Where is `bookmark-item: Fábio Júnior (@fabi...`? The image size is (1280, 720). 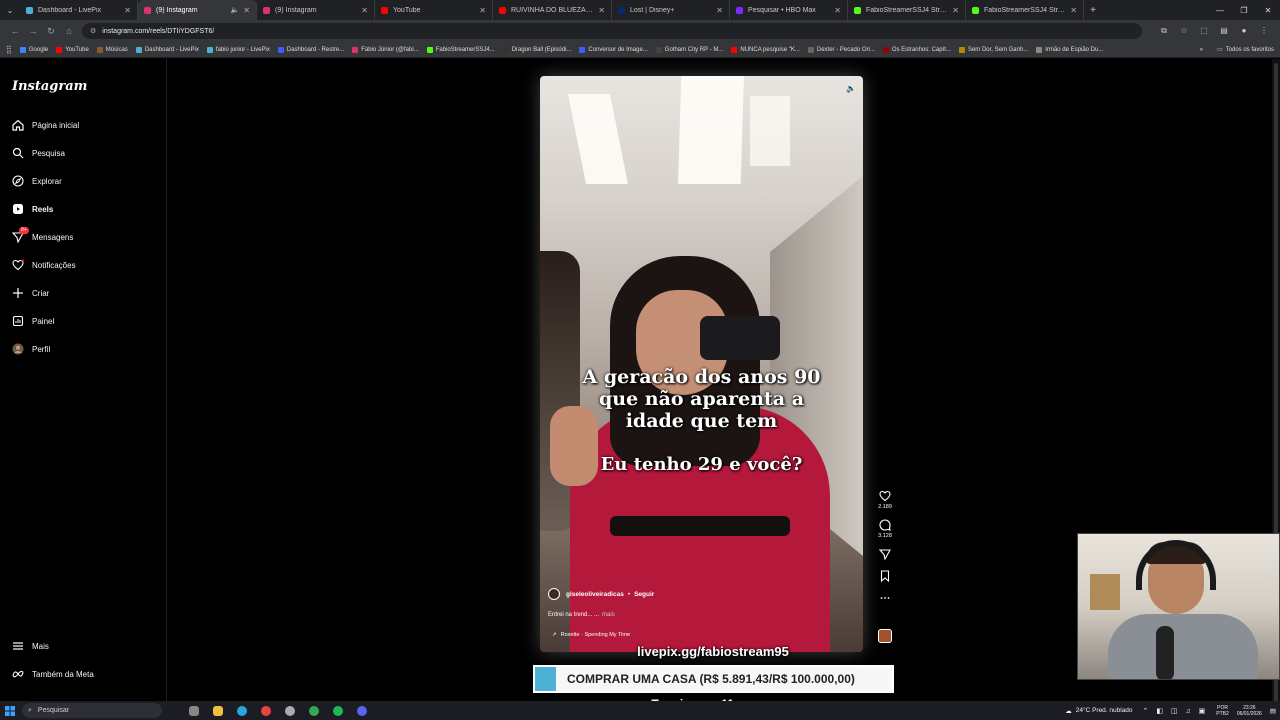 bookmark-item: Fábio Júnior (@fabi... is located at coordinates (385, 49).